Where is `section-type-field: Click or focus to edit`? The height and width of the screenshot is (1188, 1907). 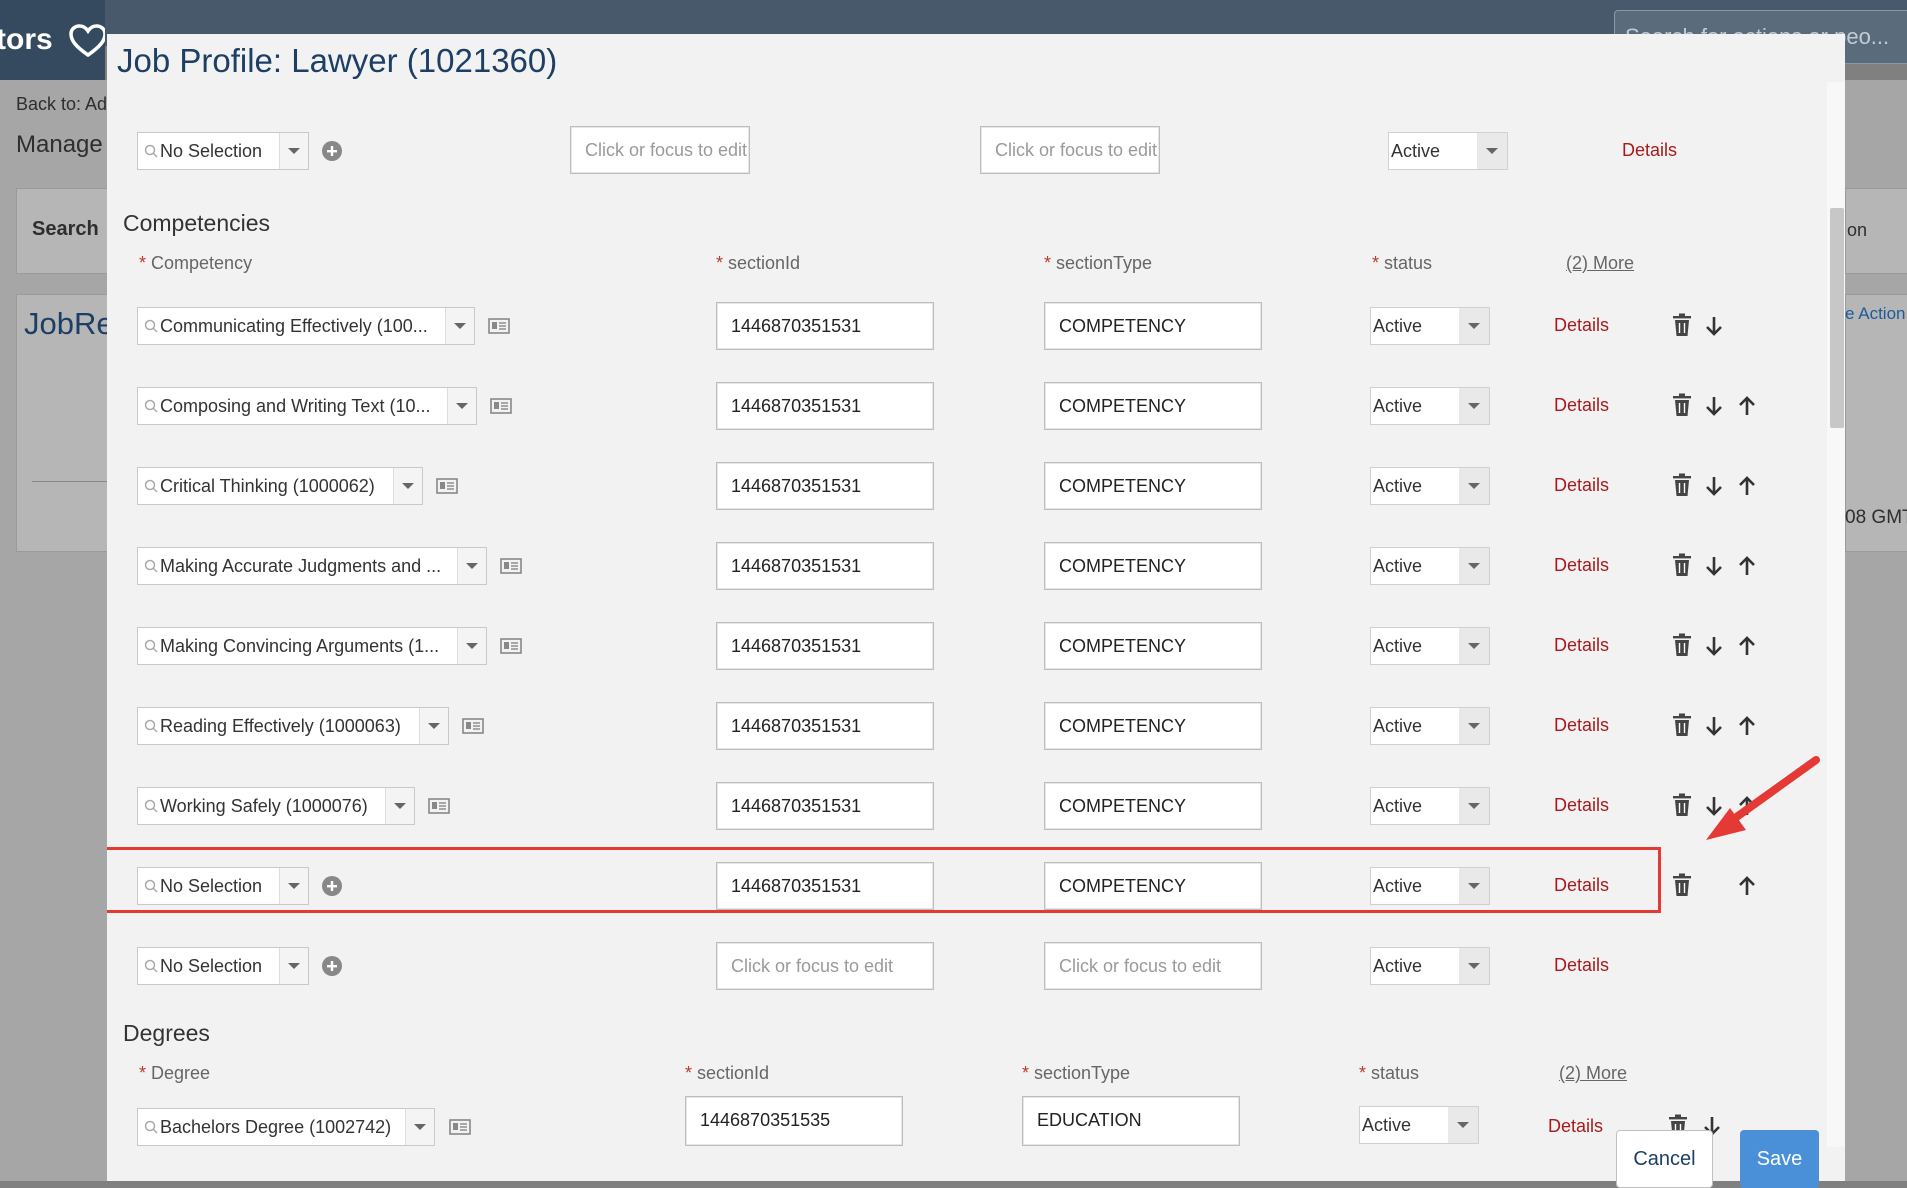 section-type-field: Click or focus to edit is located at coordinates (1153, 966).